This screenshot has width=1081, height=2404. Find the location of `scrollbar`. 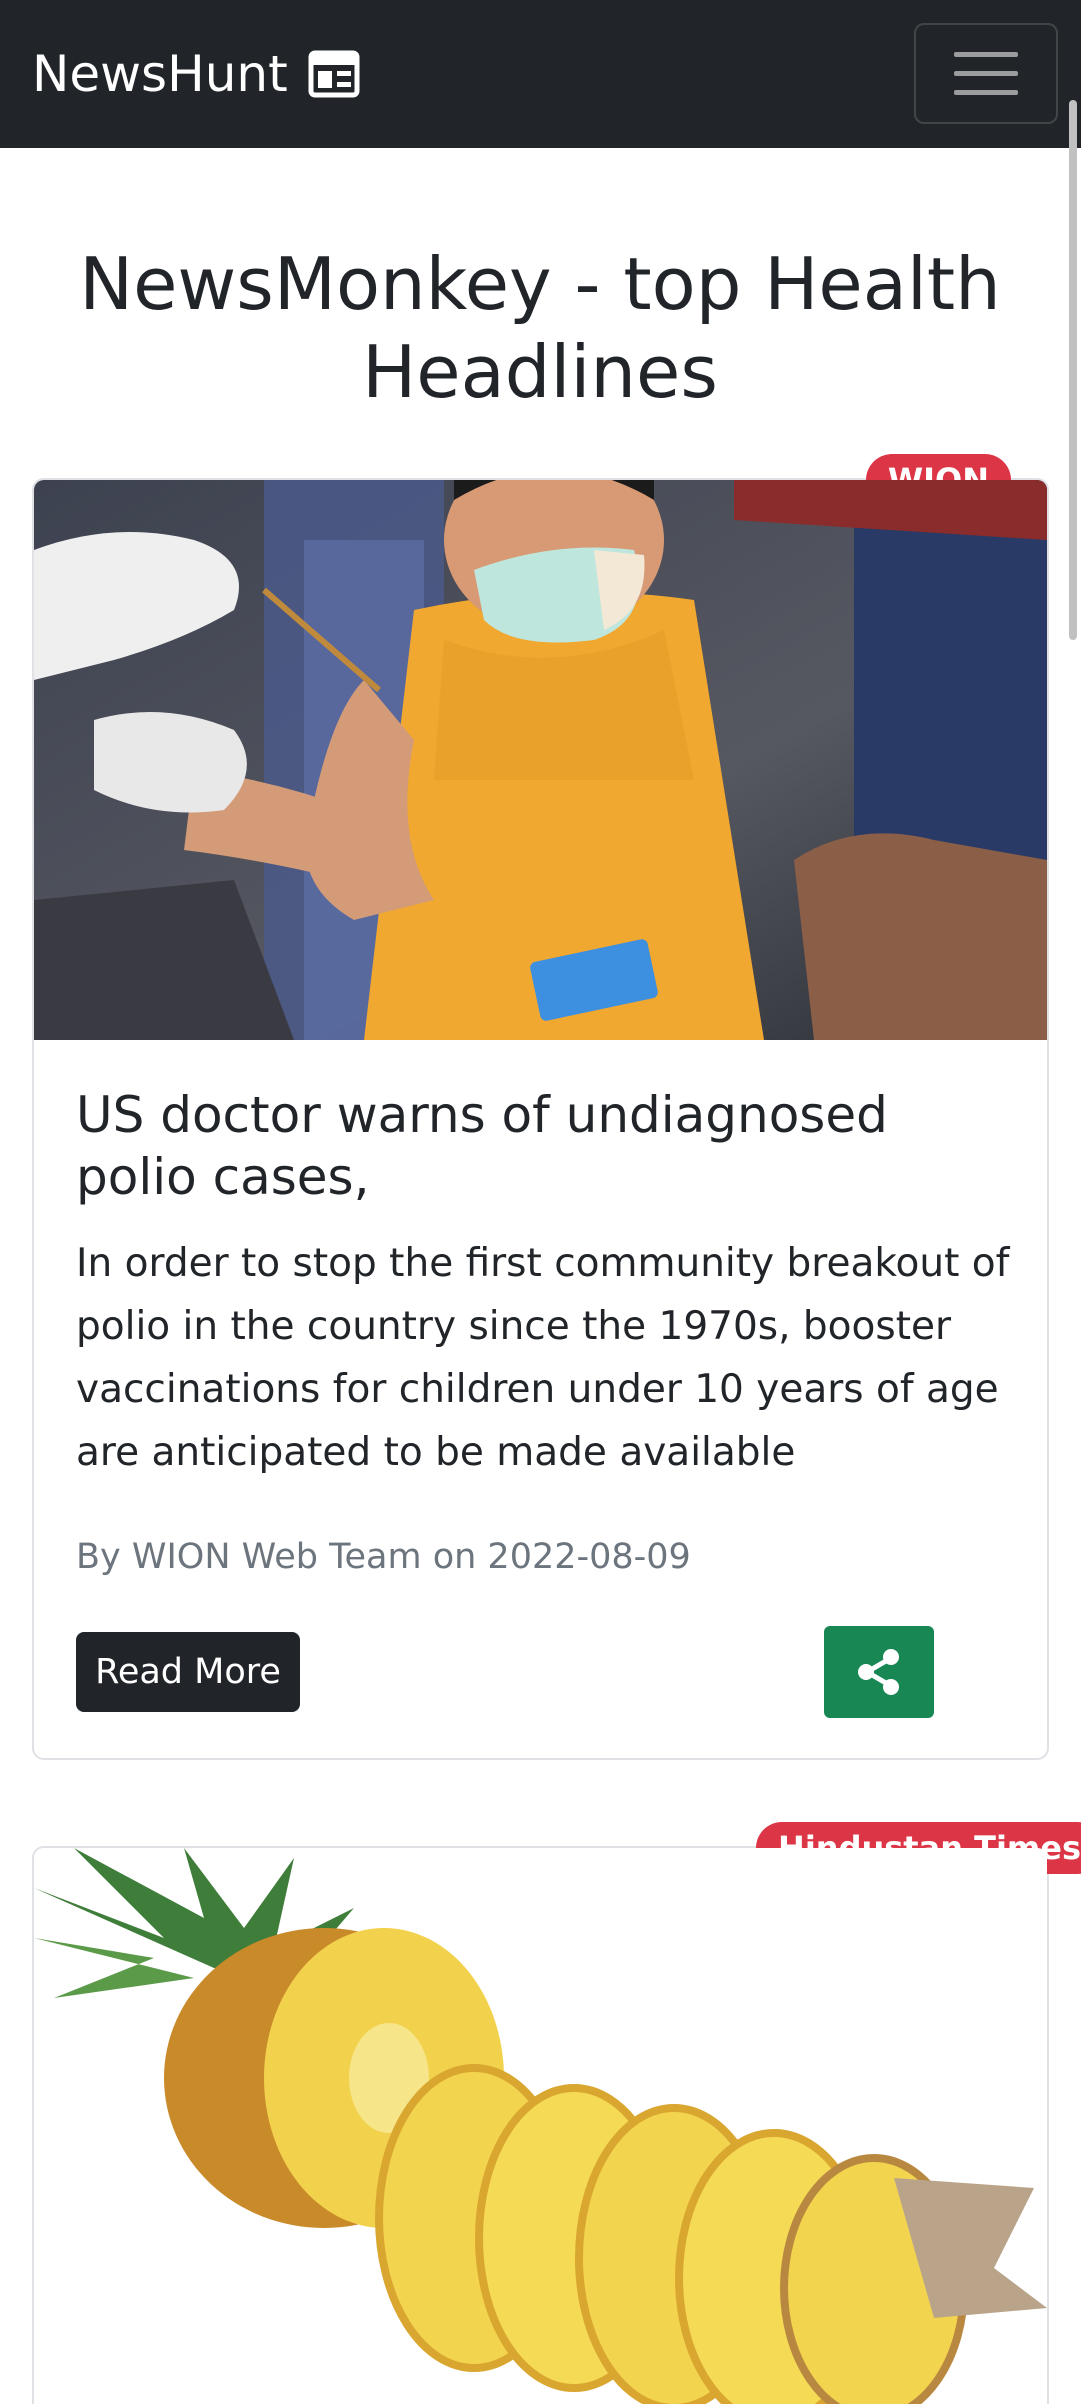

scrollbar is located at coordinates (1073, 370).